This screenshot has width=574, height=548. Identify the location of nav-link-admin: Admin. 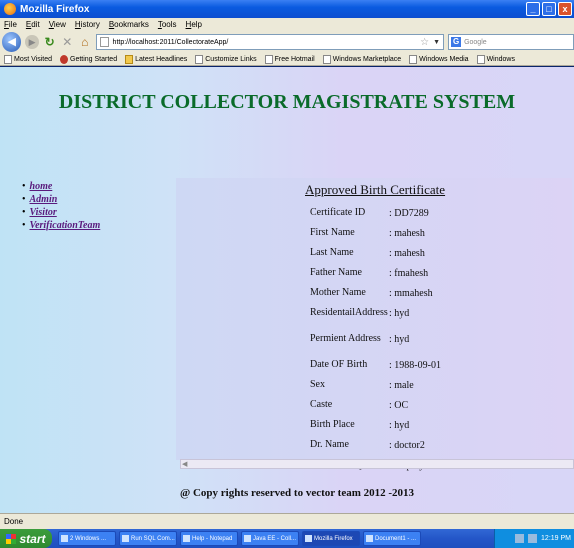
(44, 199).